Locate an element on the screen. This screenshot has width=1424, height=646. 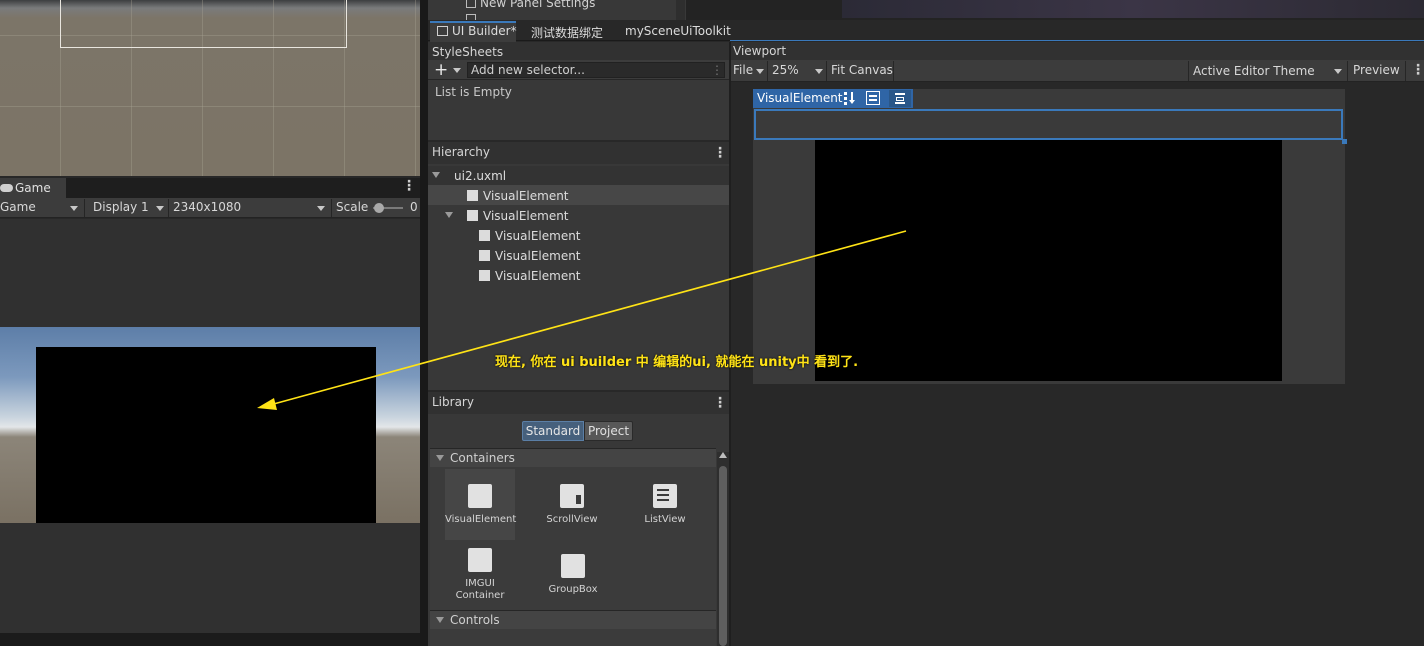
library-title: Library is located at coordinates (578, 403).